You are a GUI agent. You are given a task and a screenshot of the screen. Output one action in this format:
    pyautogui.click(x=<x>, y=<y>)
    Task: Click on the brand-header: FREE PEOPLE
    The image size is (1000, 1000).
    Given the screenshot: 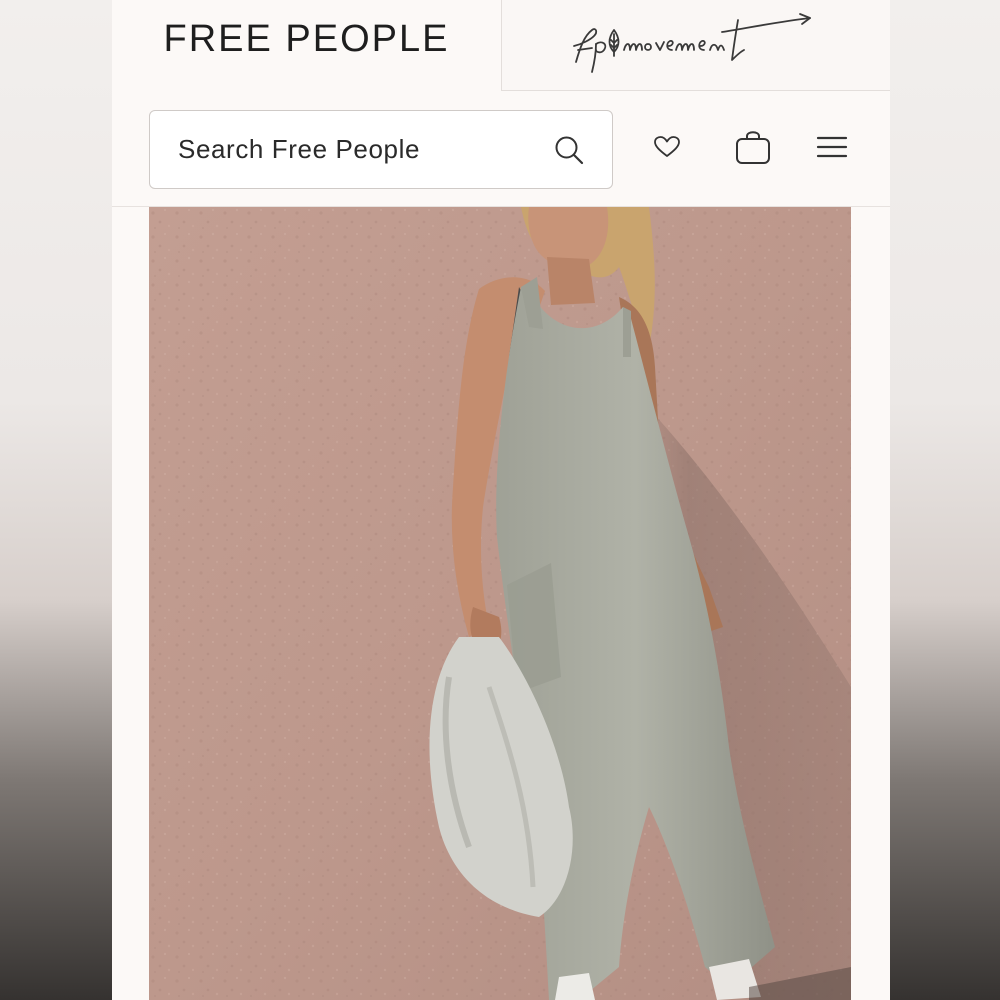 What is the action you would take?
    pyautogui.click(x=501, y=46)
    